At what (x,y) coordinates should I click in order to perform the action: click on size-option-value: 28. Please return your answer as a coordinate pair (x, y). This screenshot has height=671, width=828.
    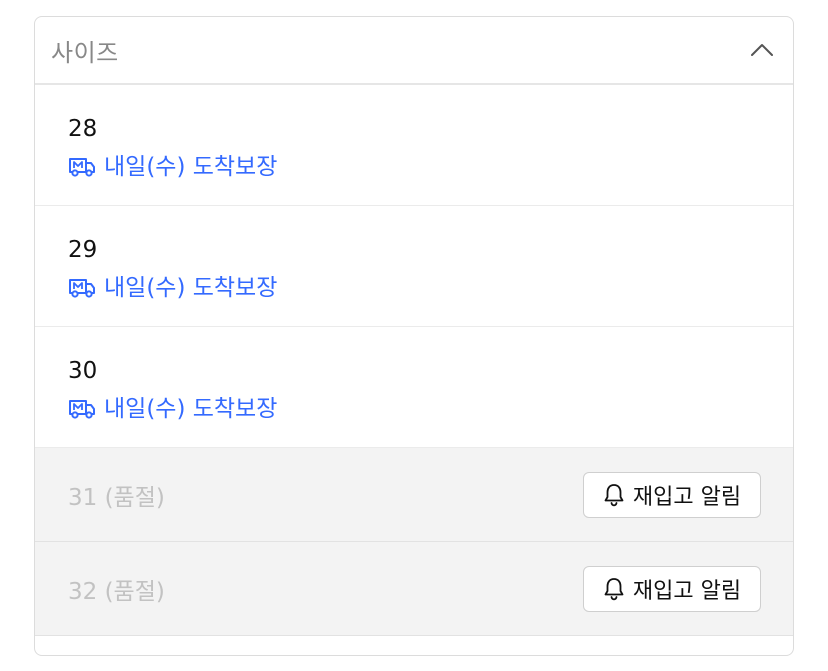
    Looking at the image, I should click on (83, 129).